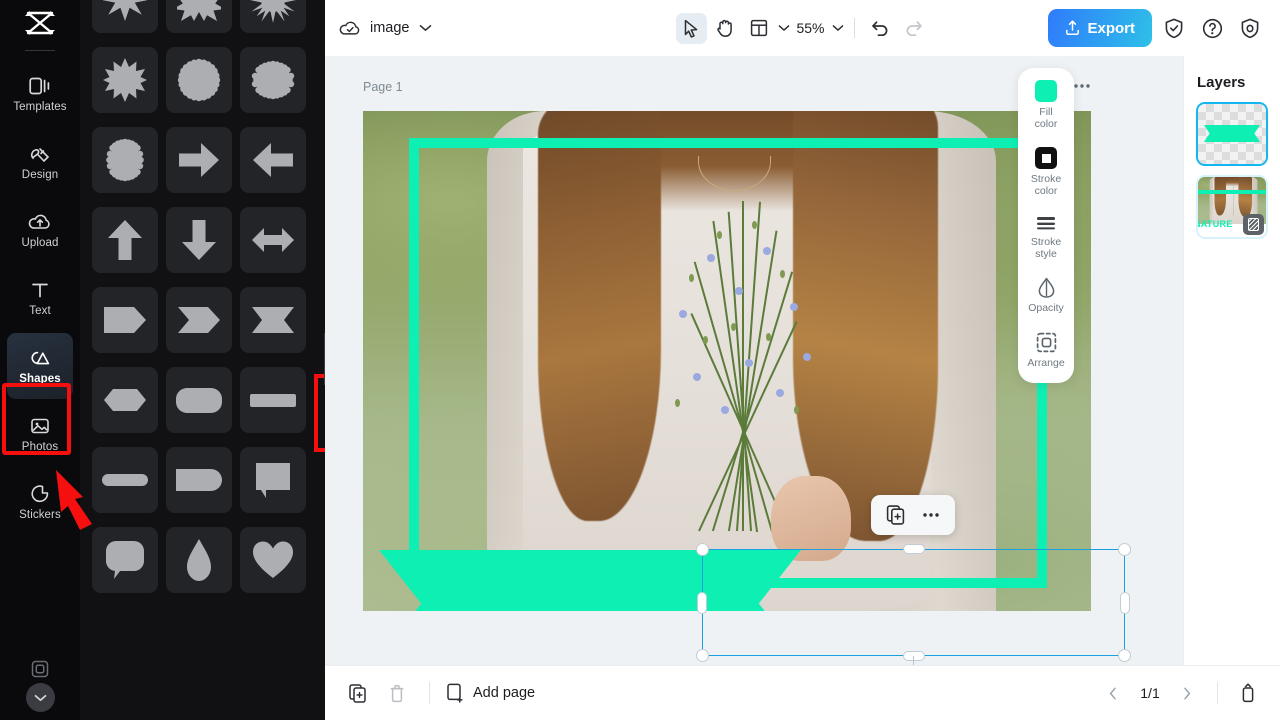 The height and width of the screenshot is (720, 1280). I want to click on stroke-style-icon, so click(1046, 223).